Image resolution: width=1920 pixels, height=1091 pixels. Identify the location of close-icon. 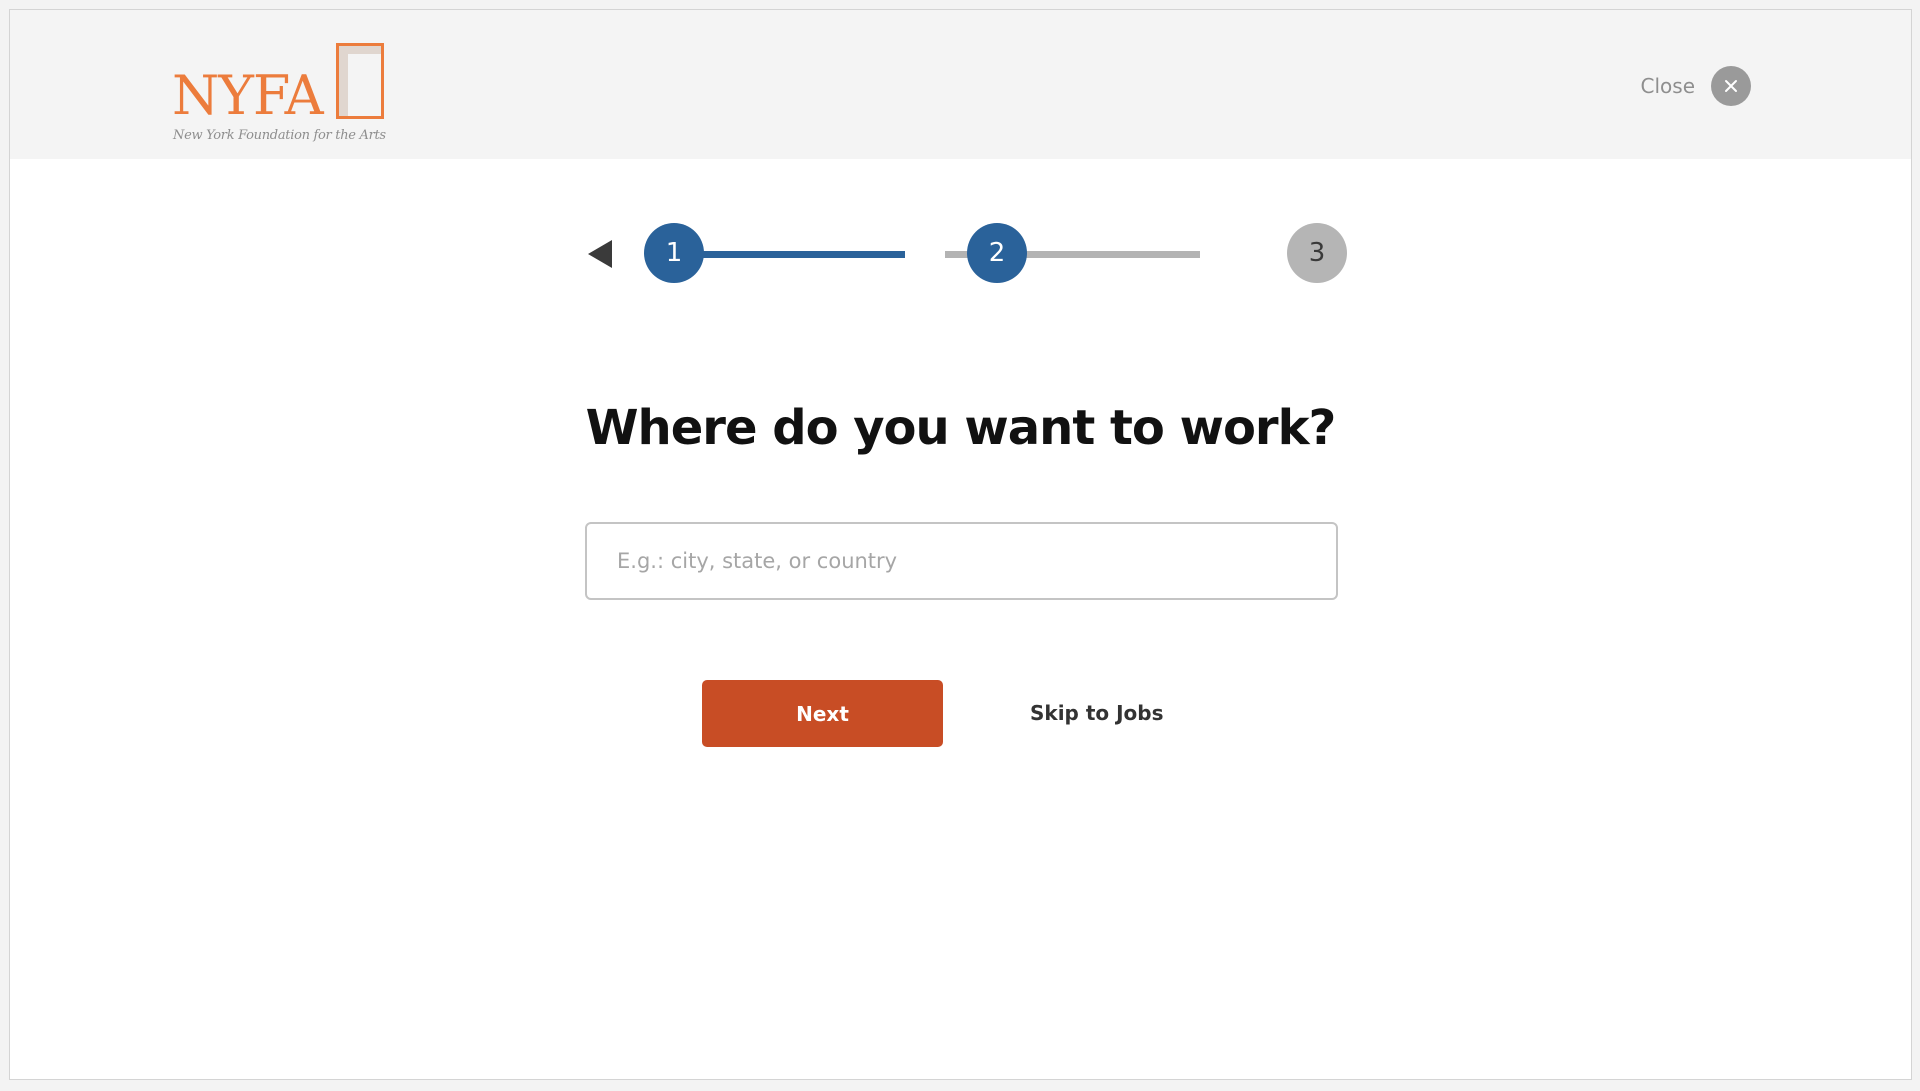
(1731, 86).